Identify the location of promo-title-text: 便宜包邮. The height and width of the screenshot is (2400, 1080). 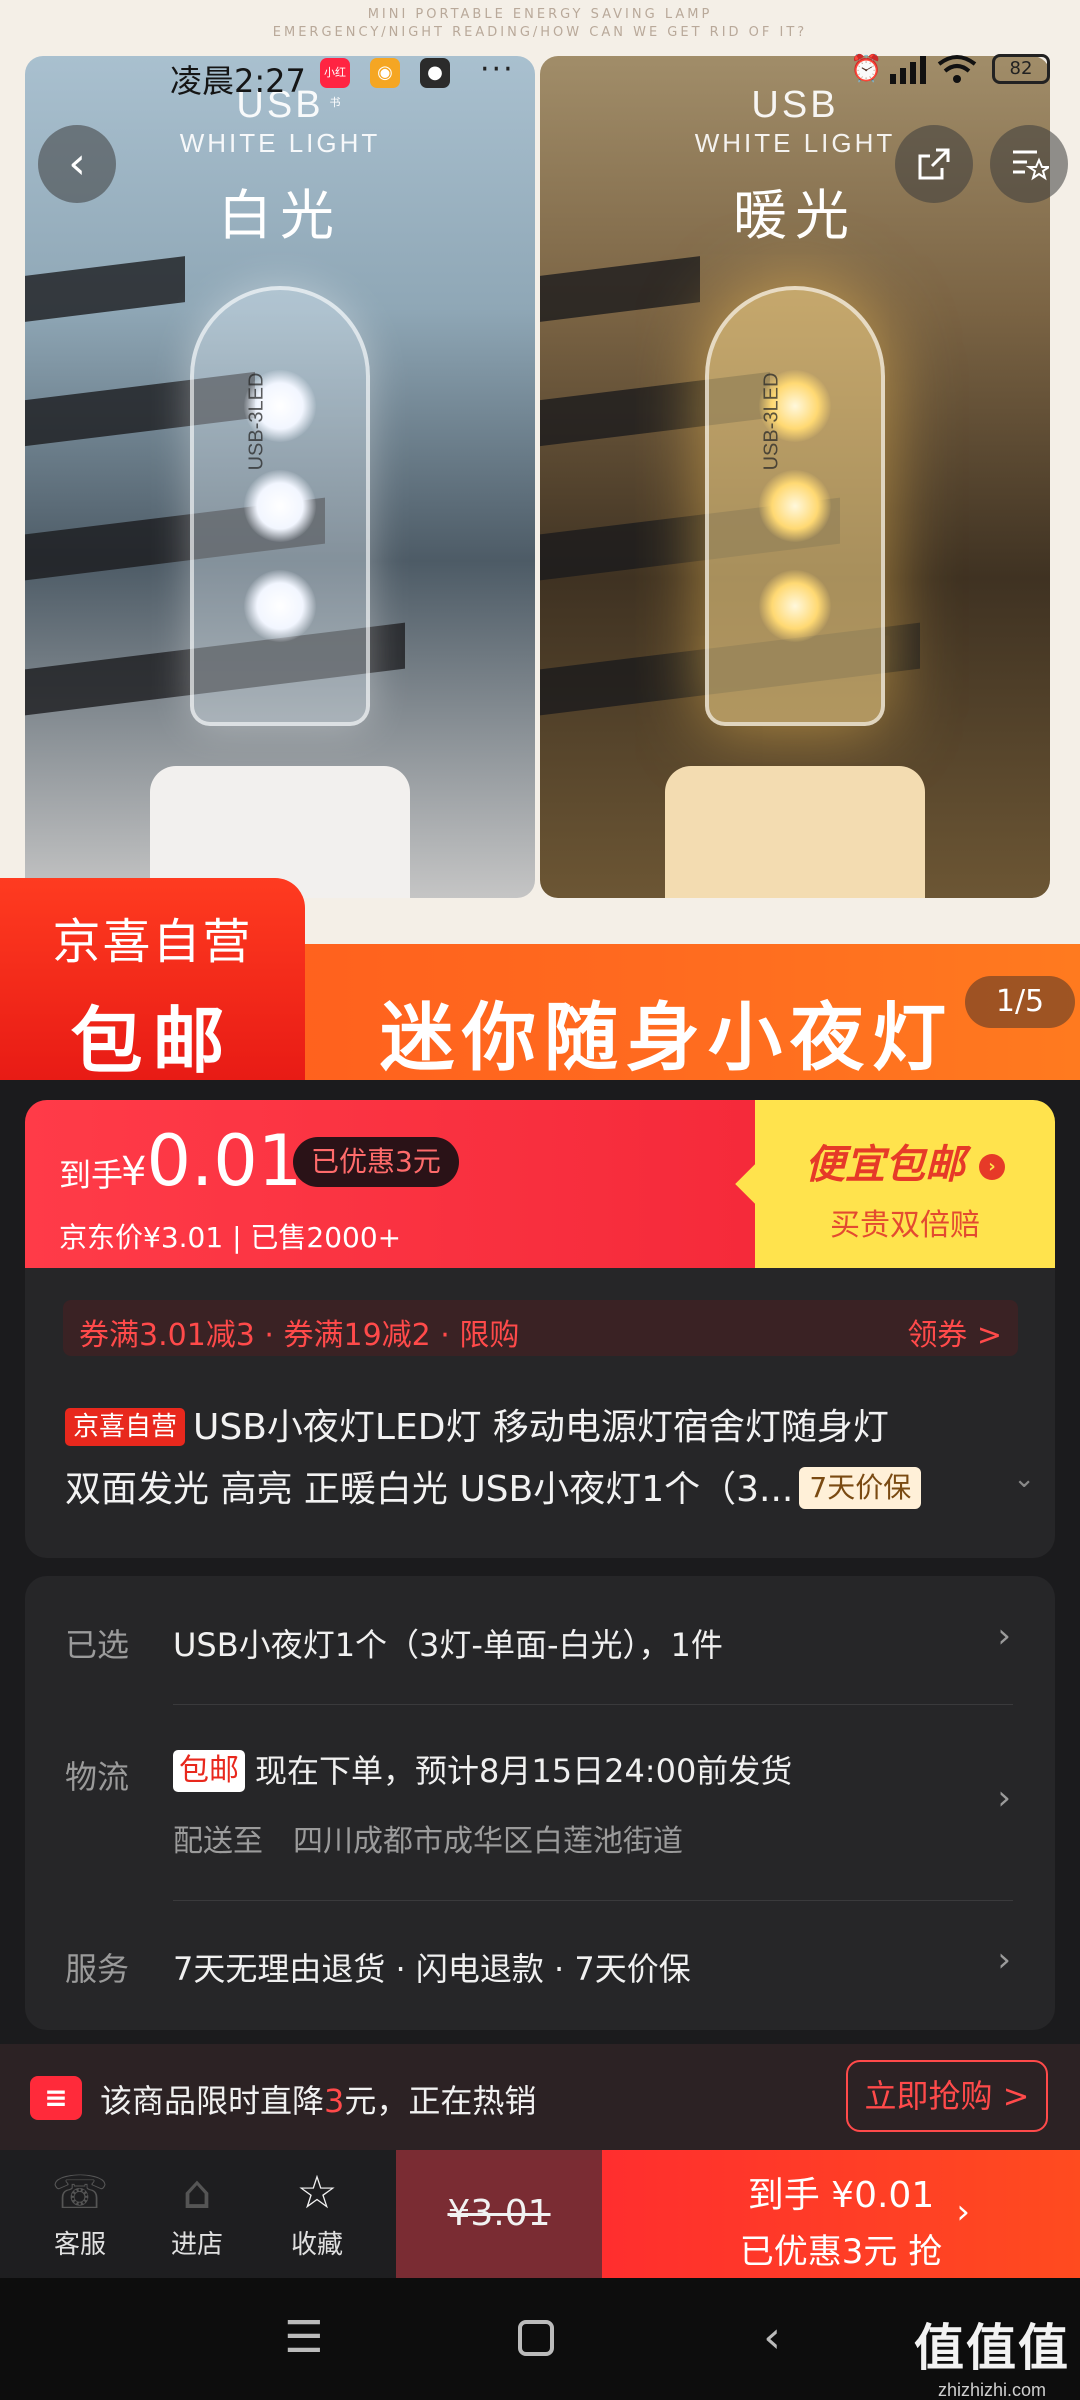
(885, 1165).